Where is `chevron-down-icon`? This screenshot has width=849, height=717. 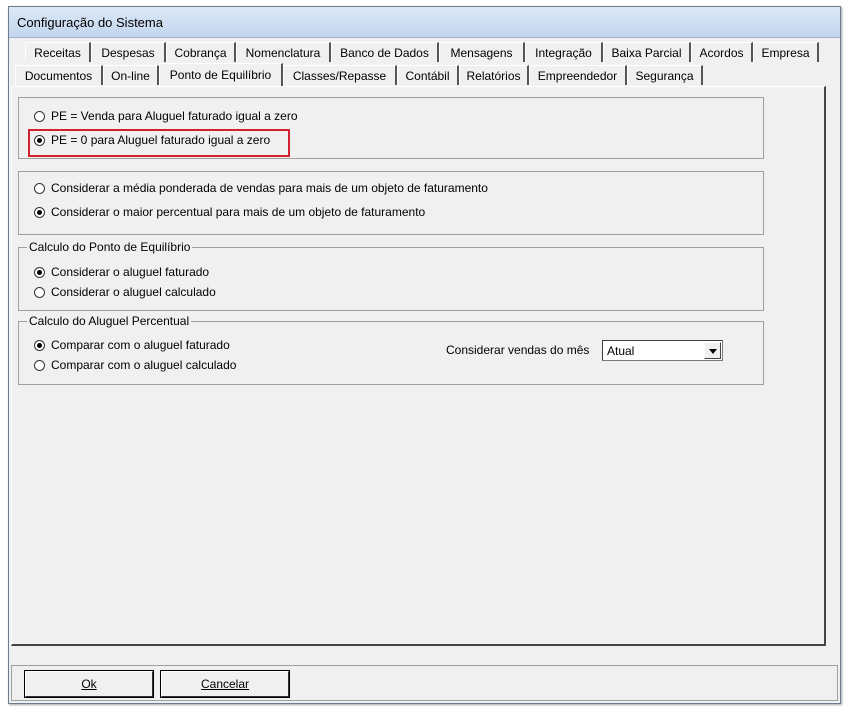
chevron-down-icon is located at coordinates (712, 350).